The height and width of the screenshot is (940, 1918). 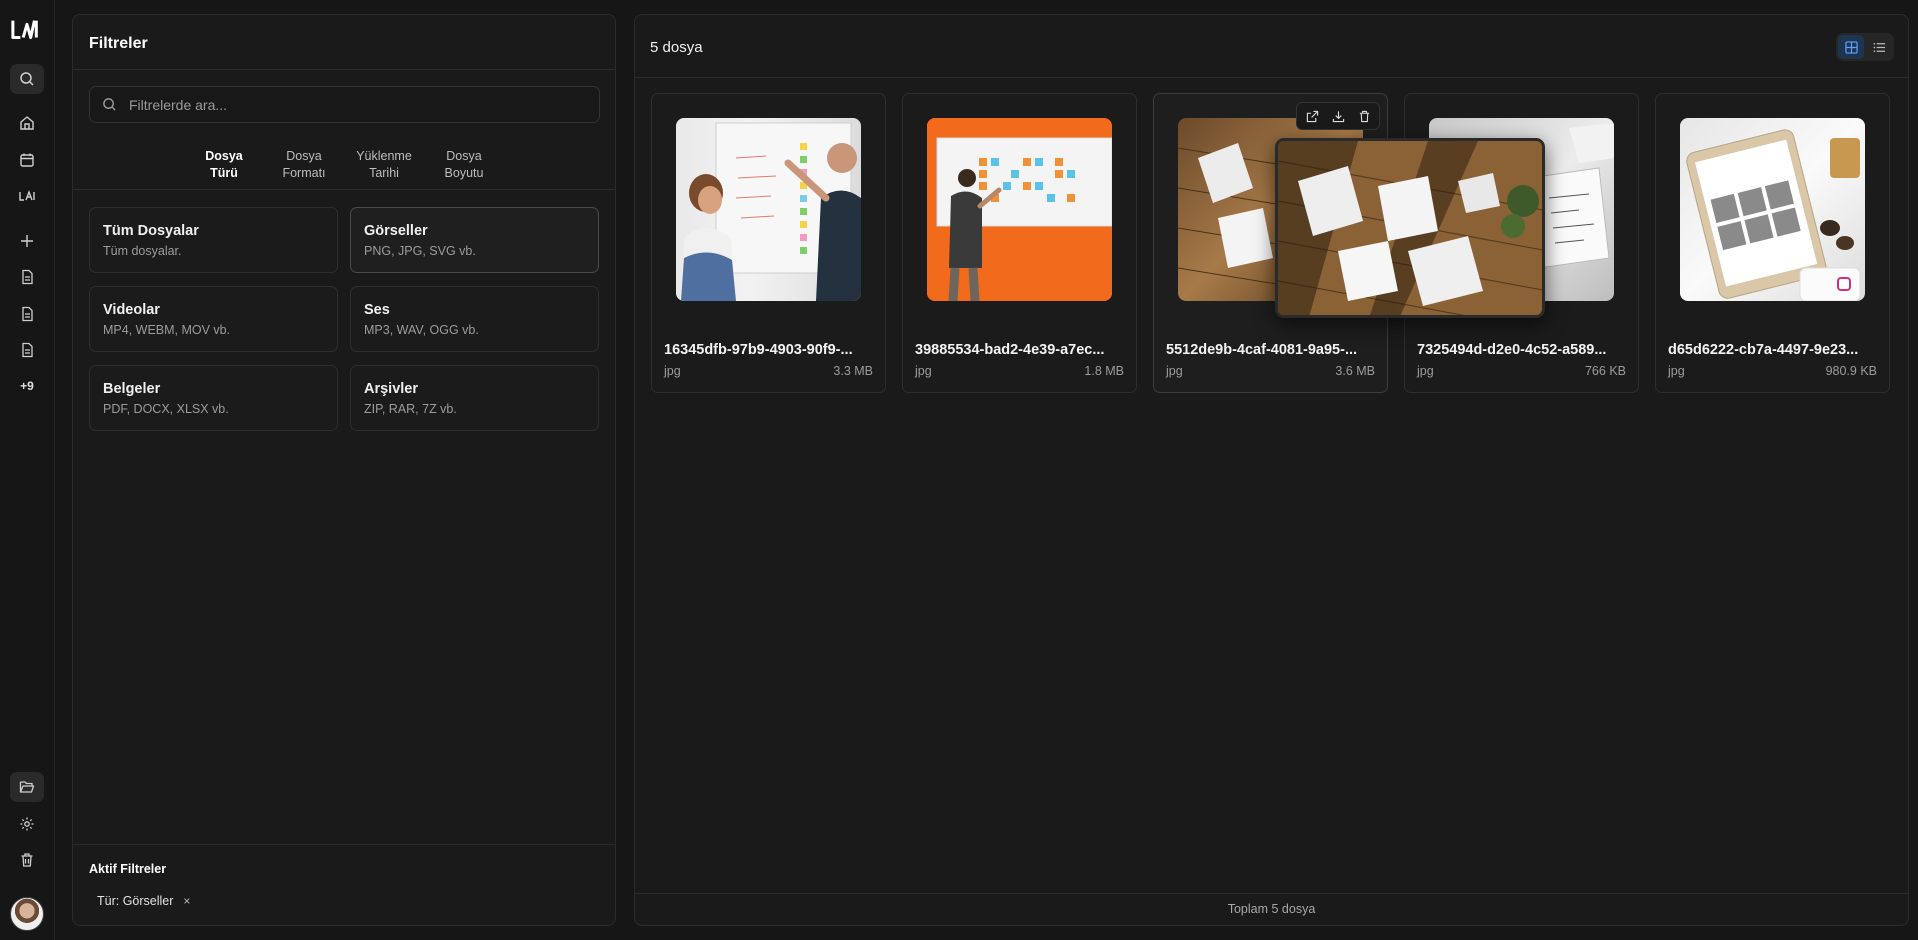 I want to click on more-items-button: +9, so click(x=27, y=386).